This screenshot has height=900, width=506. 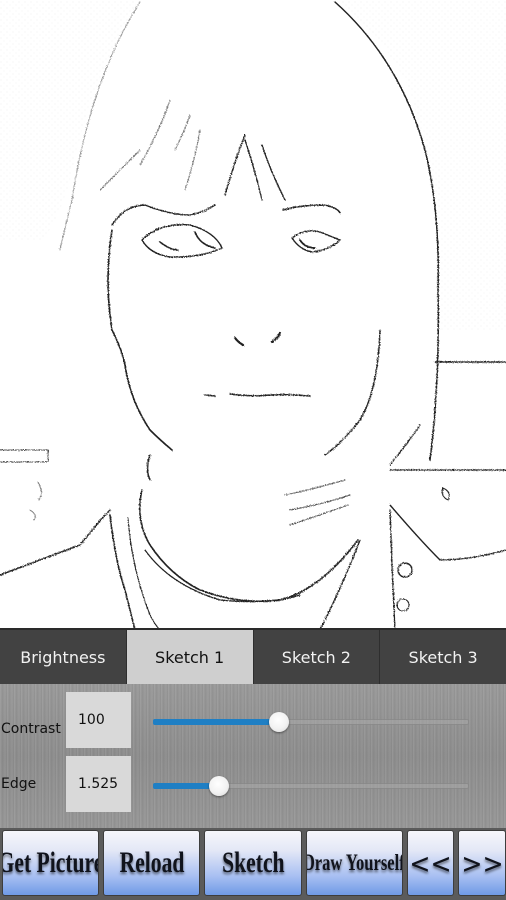 I want to click on reload-label: Reload, so click(x=152, y=862).